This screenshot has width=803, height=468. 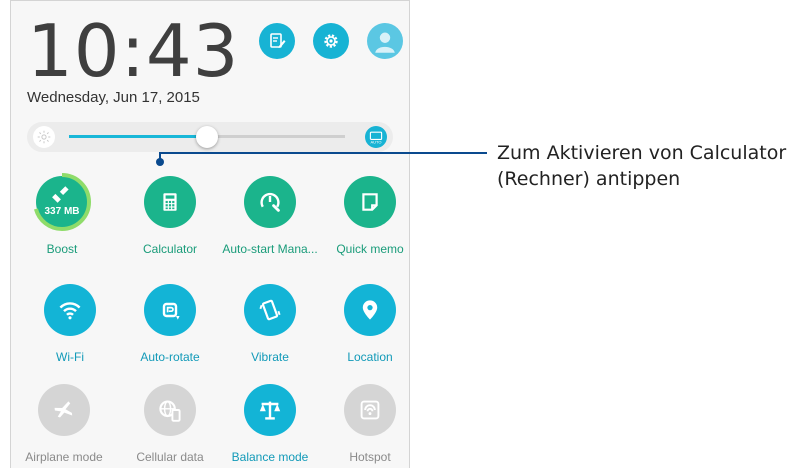 What do you see at coordinates (70, 357) in the screenshot?
I see `tile-label: Wi-Fi` at bounding box center [70, 357].